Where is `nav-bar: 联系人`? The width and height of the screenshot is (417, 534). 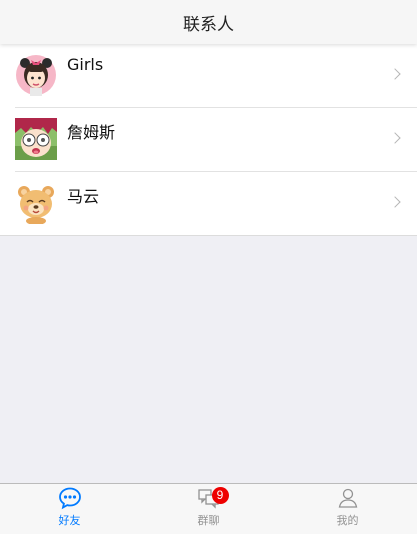 nav-bar: 联系人 is located at coordinates (208, 22).